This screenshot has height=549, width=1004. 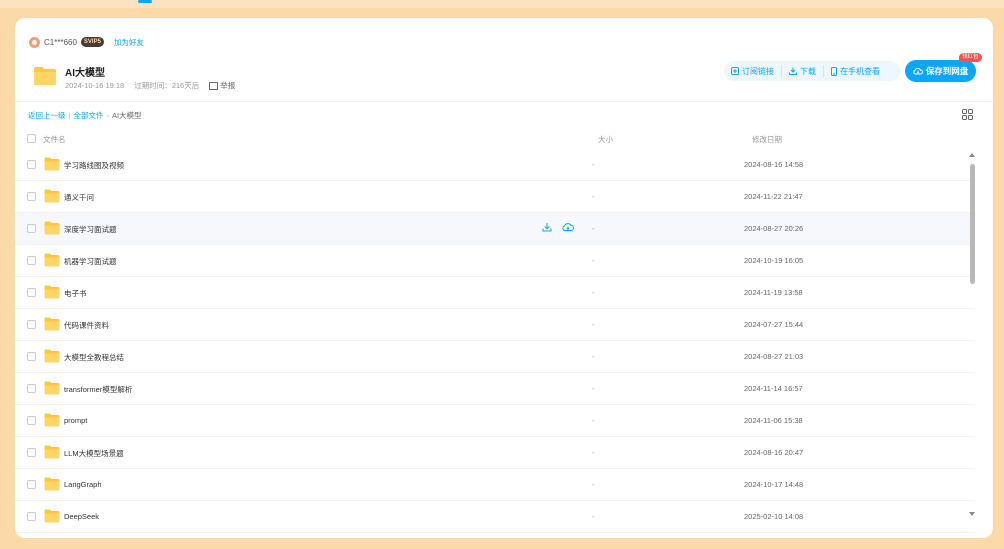 I want to click on file-name: 学习路线图及视频, so click(x=94, y=165).